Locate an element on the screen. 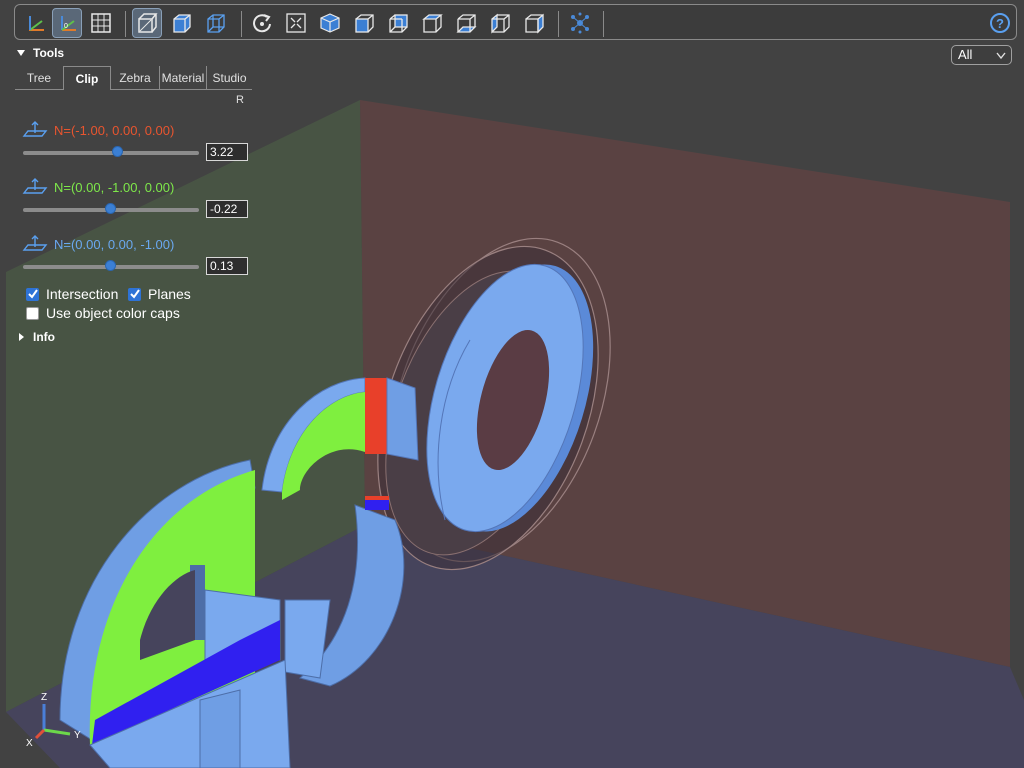  intersection-checkbox is located at coordinates (32, 294).